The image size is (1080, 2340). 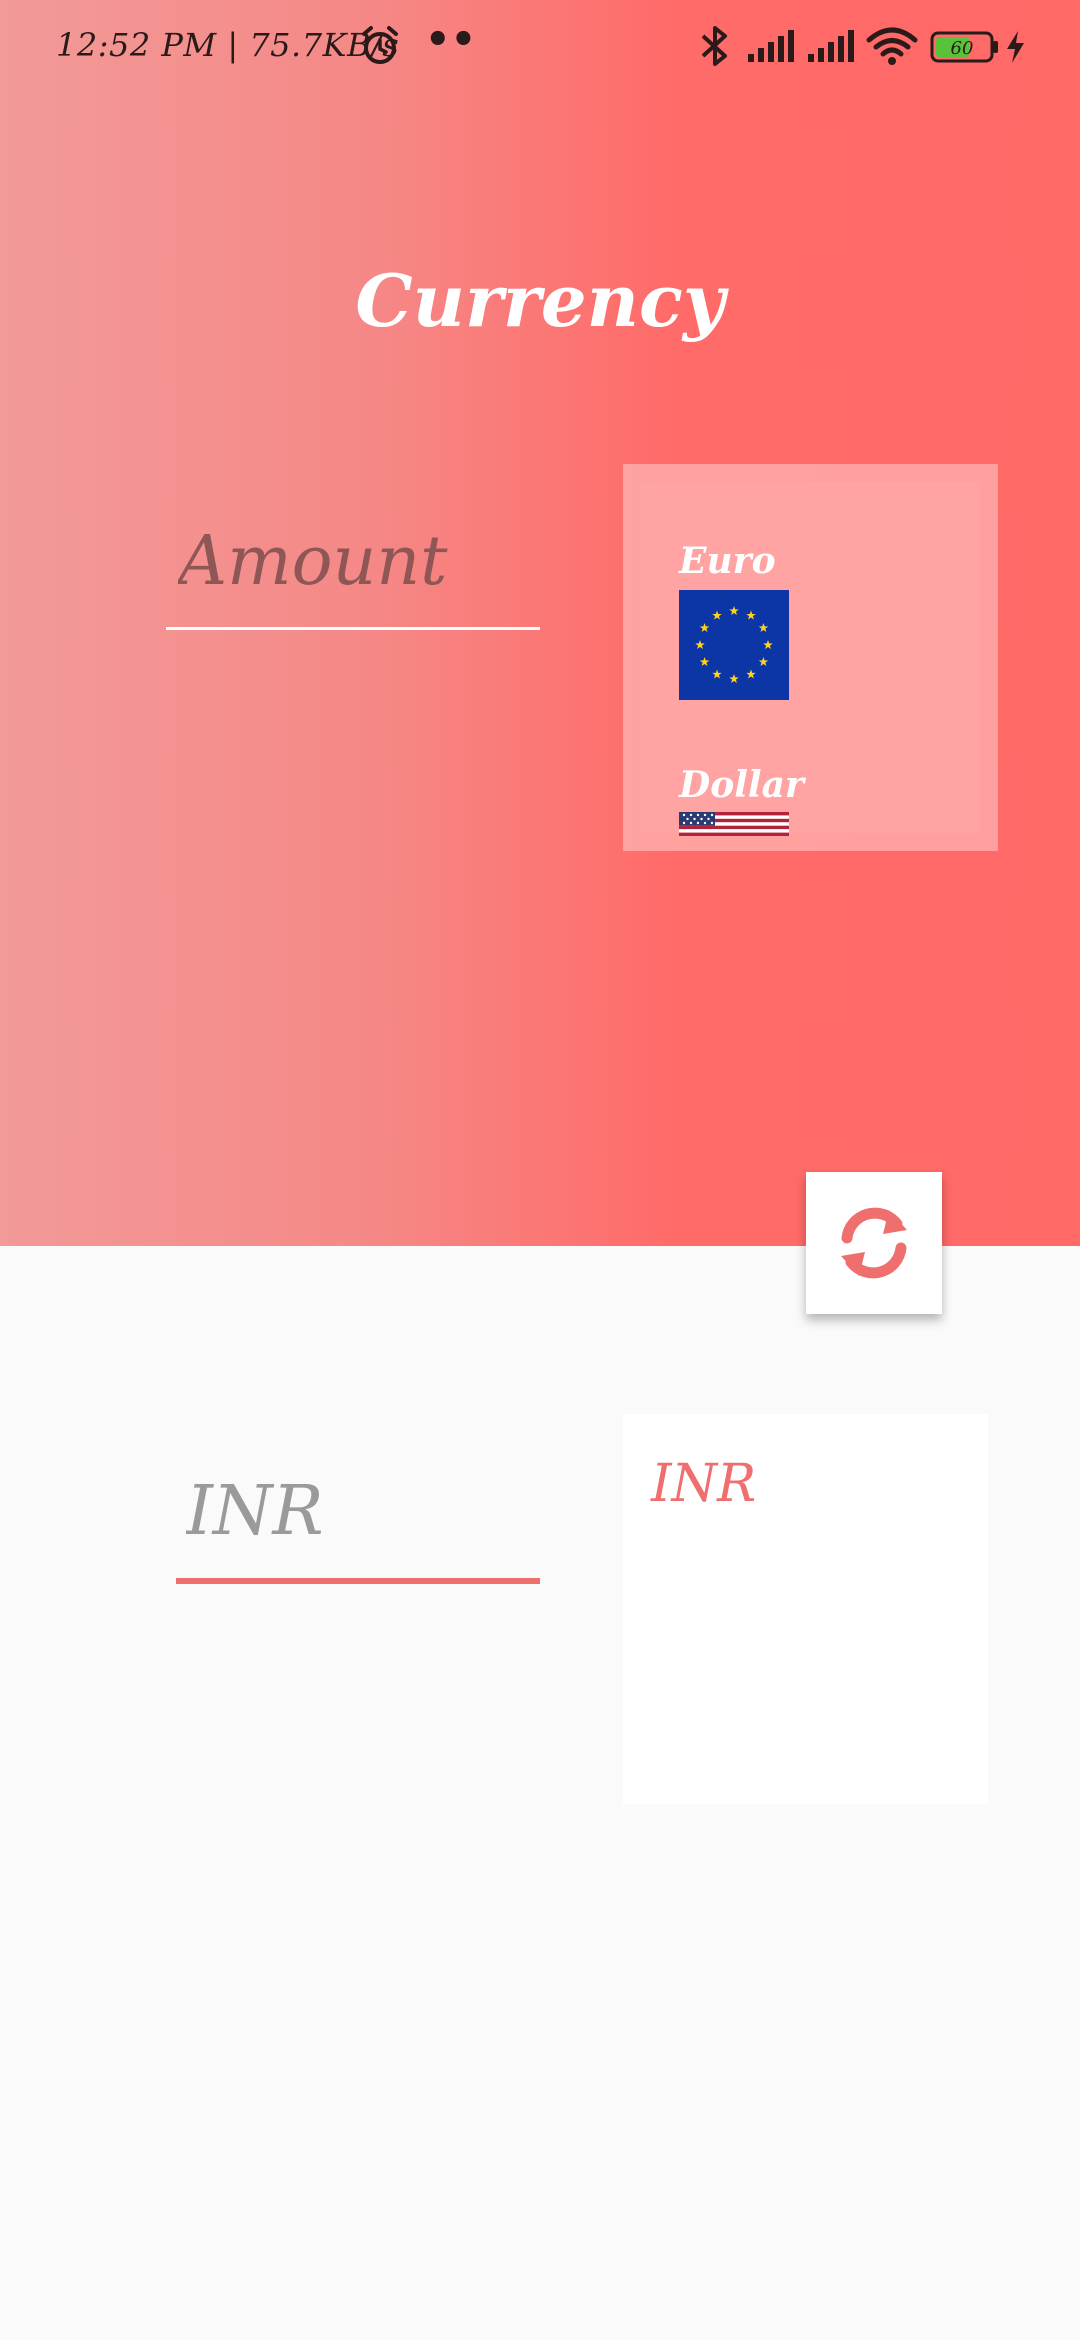 I want to click on svg-text: 60, so click(x=962, y=48).